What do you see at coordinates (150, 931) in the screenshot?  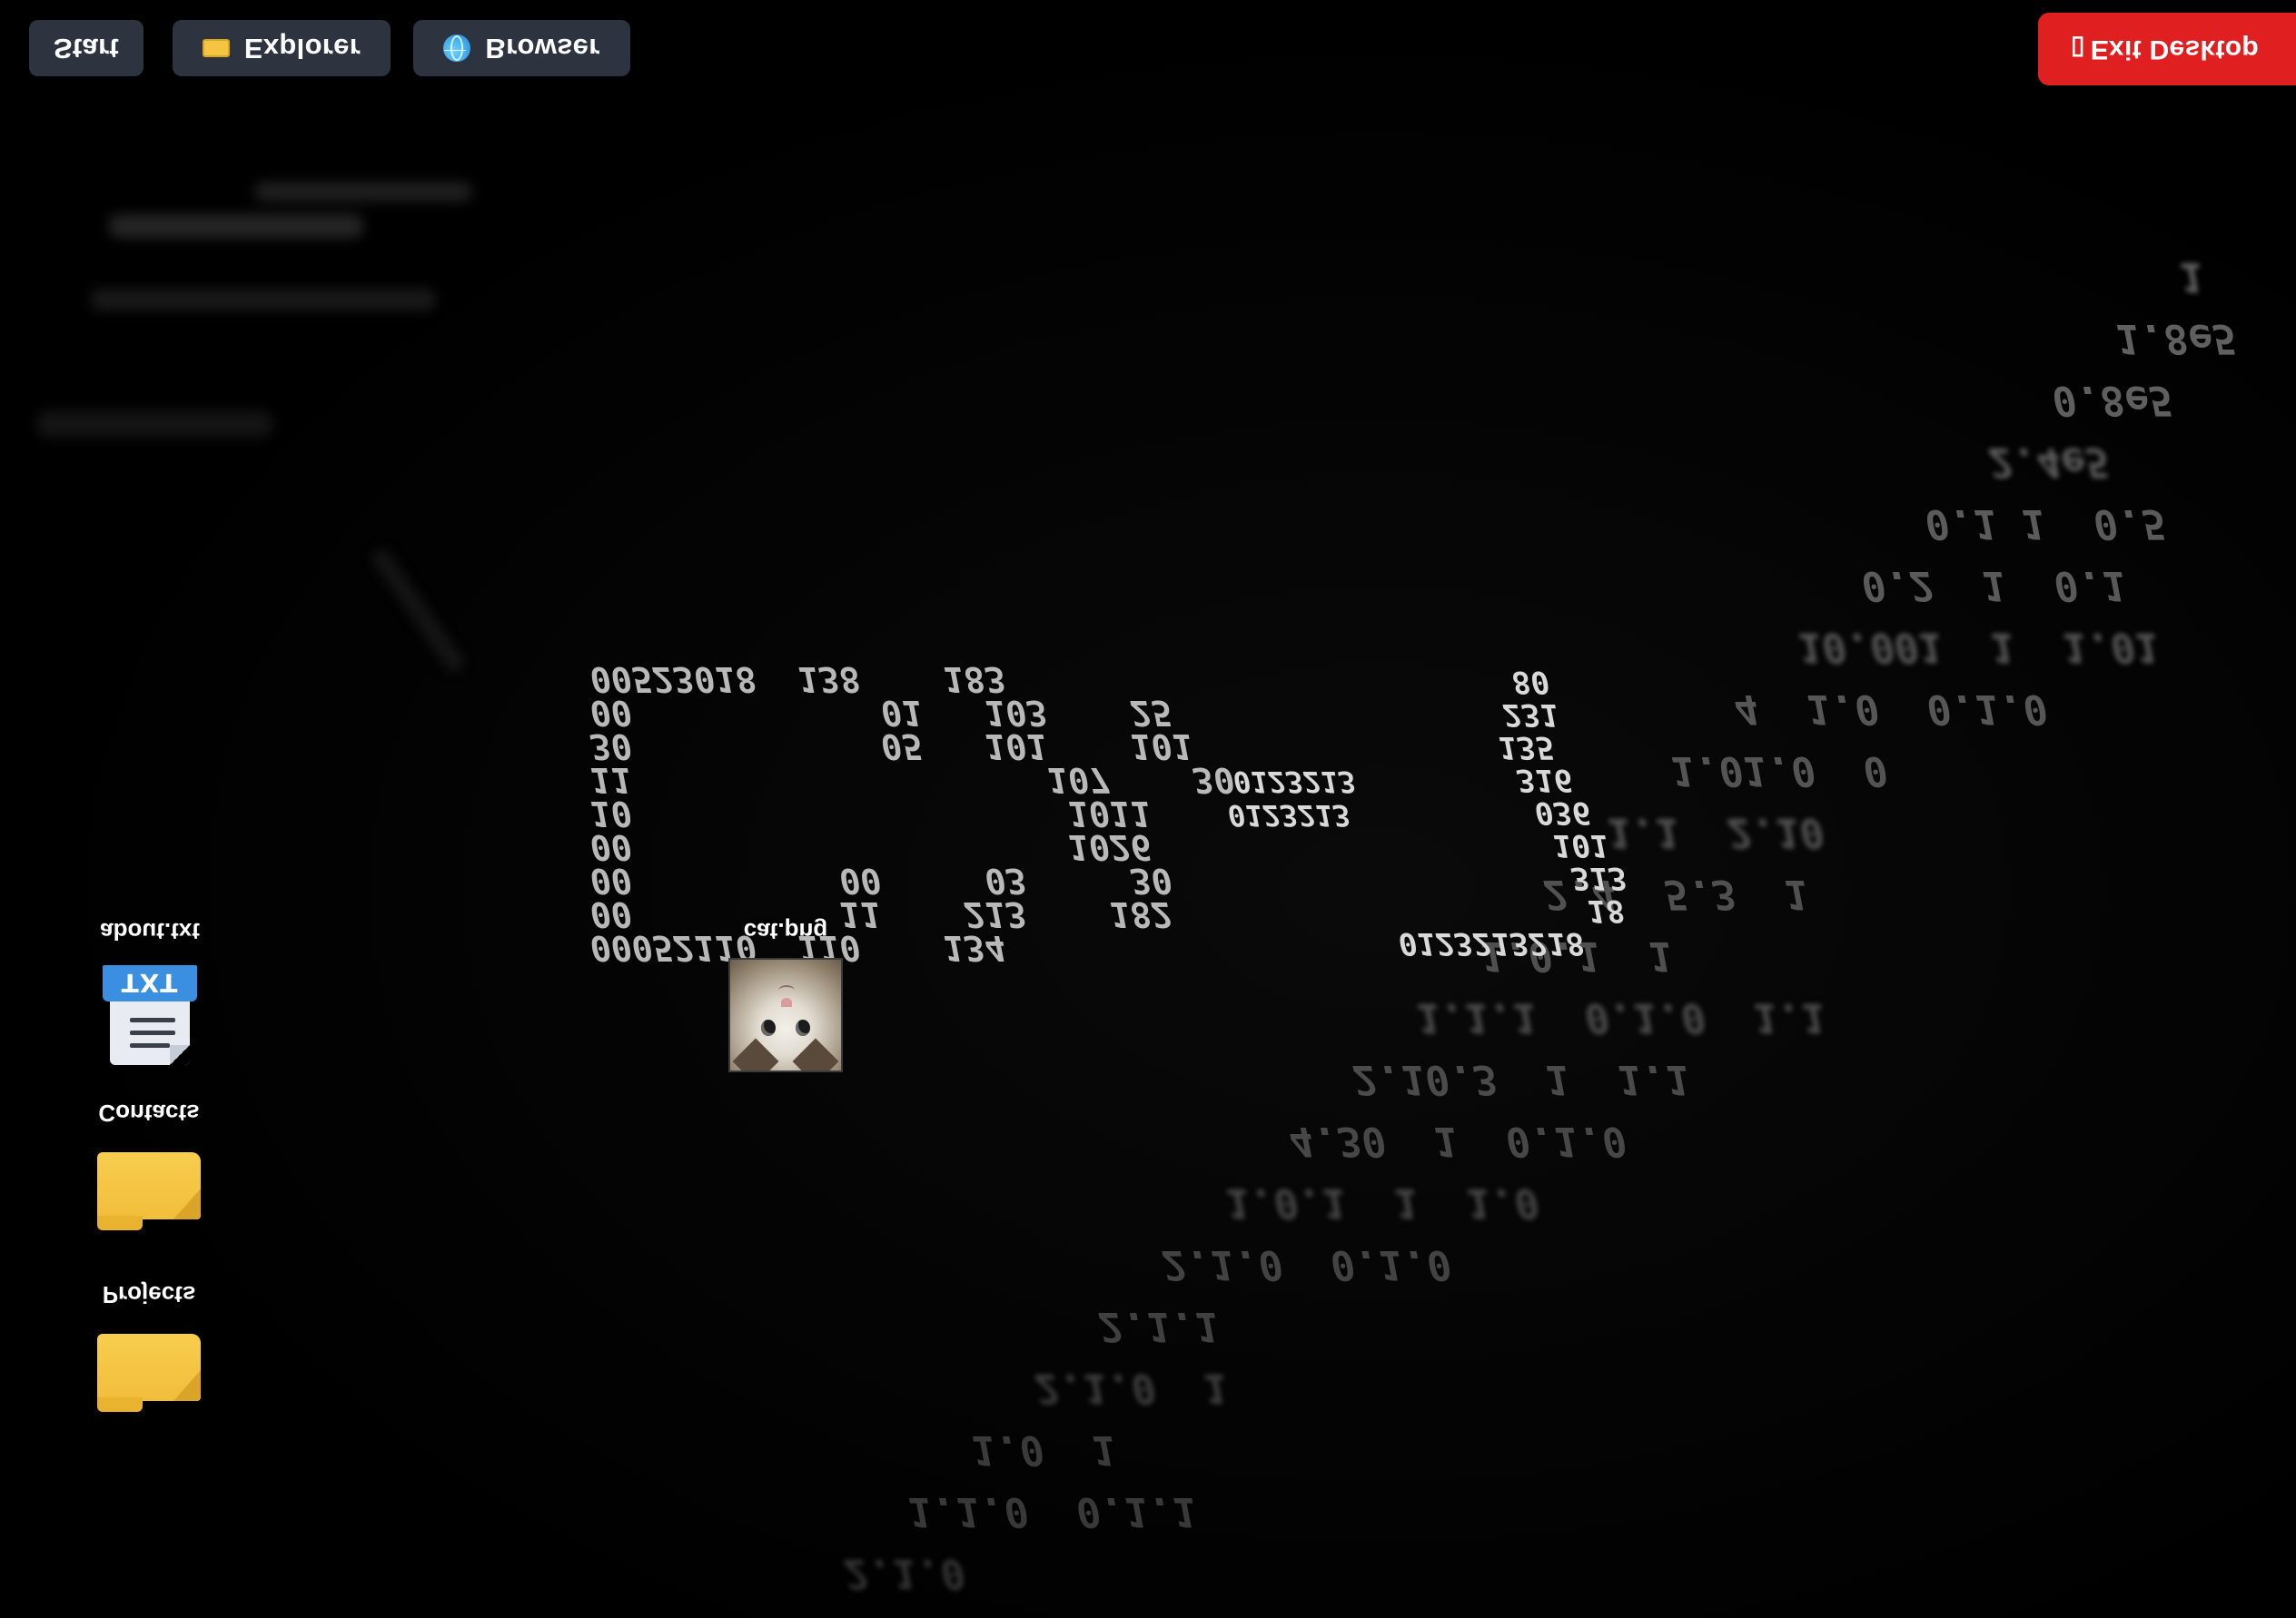 I see `desktop-icon-label: about.txt` at bounding box center [150, 931].